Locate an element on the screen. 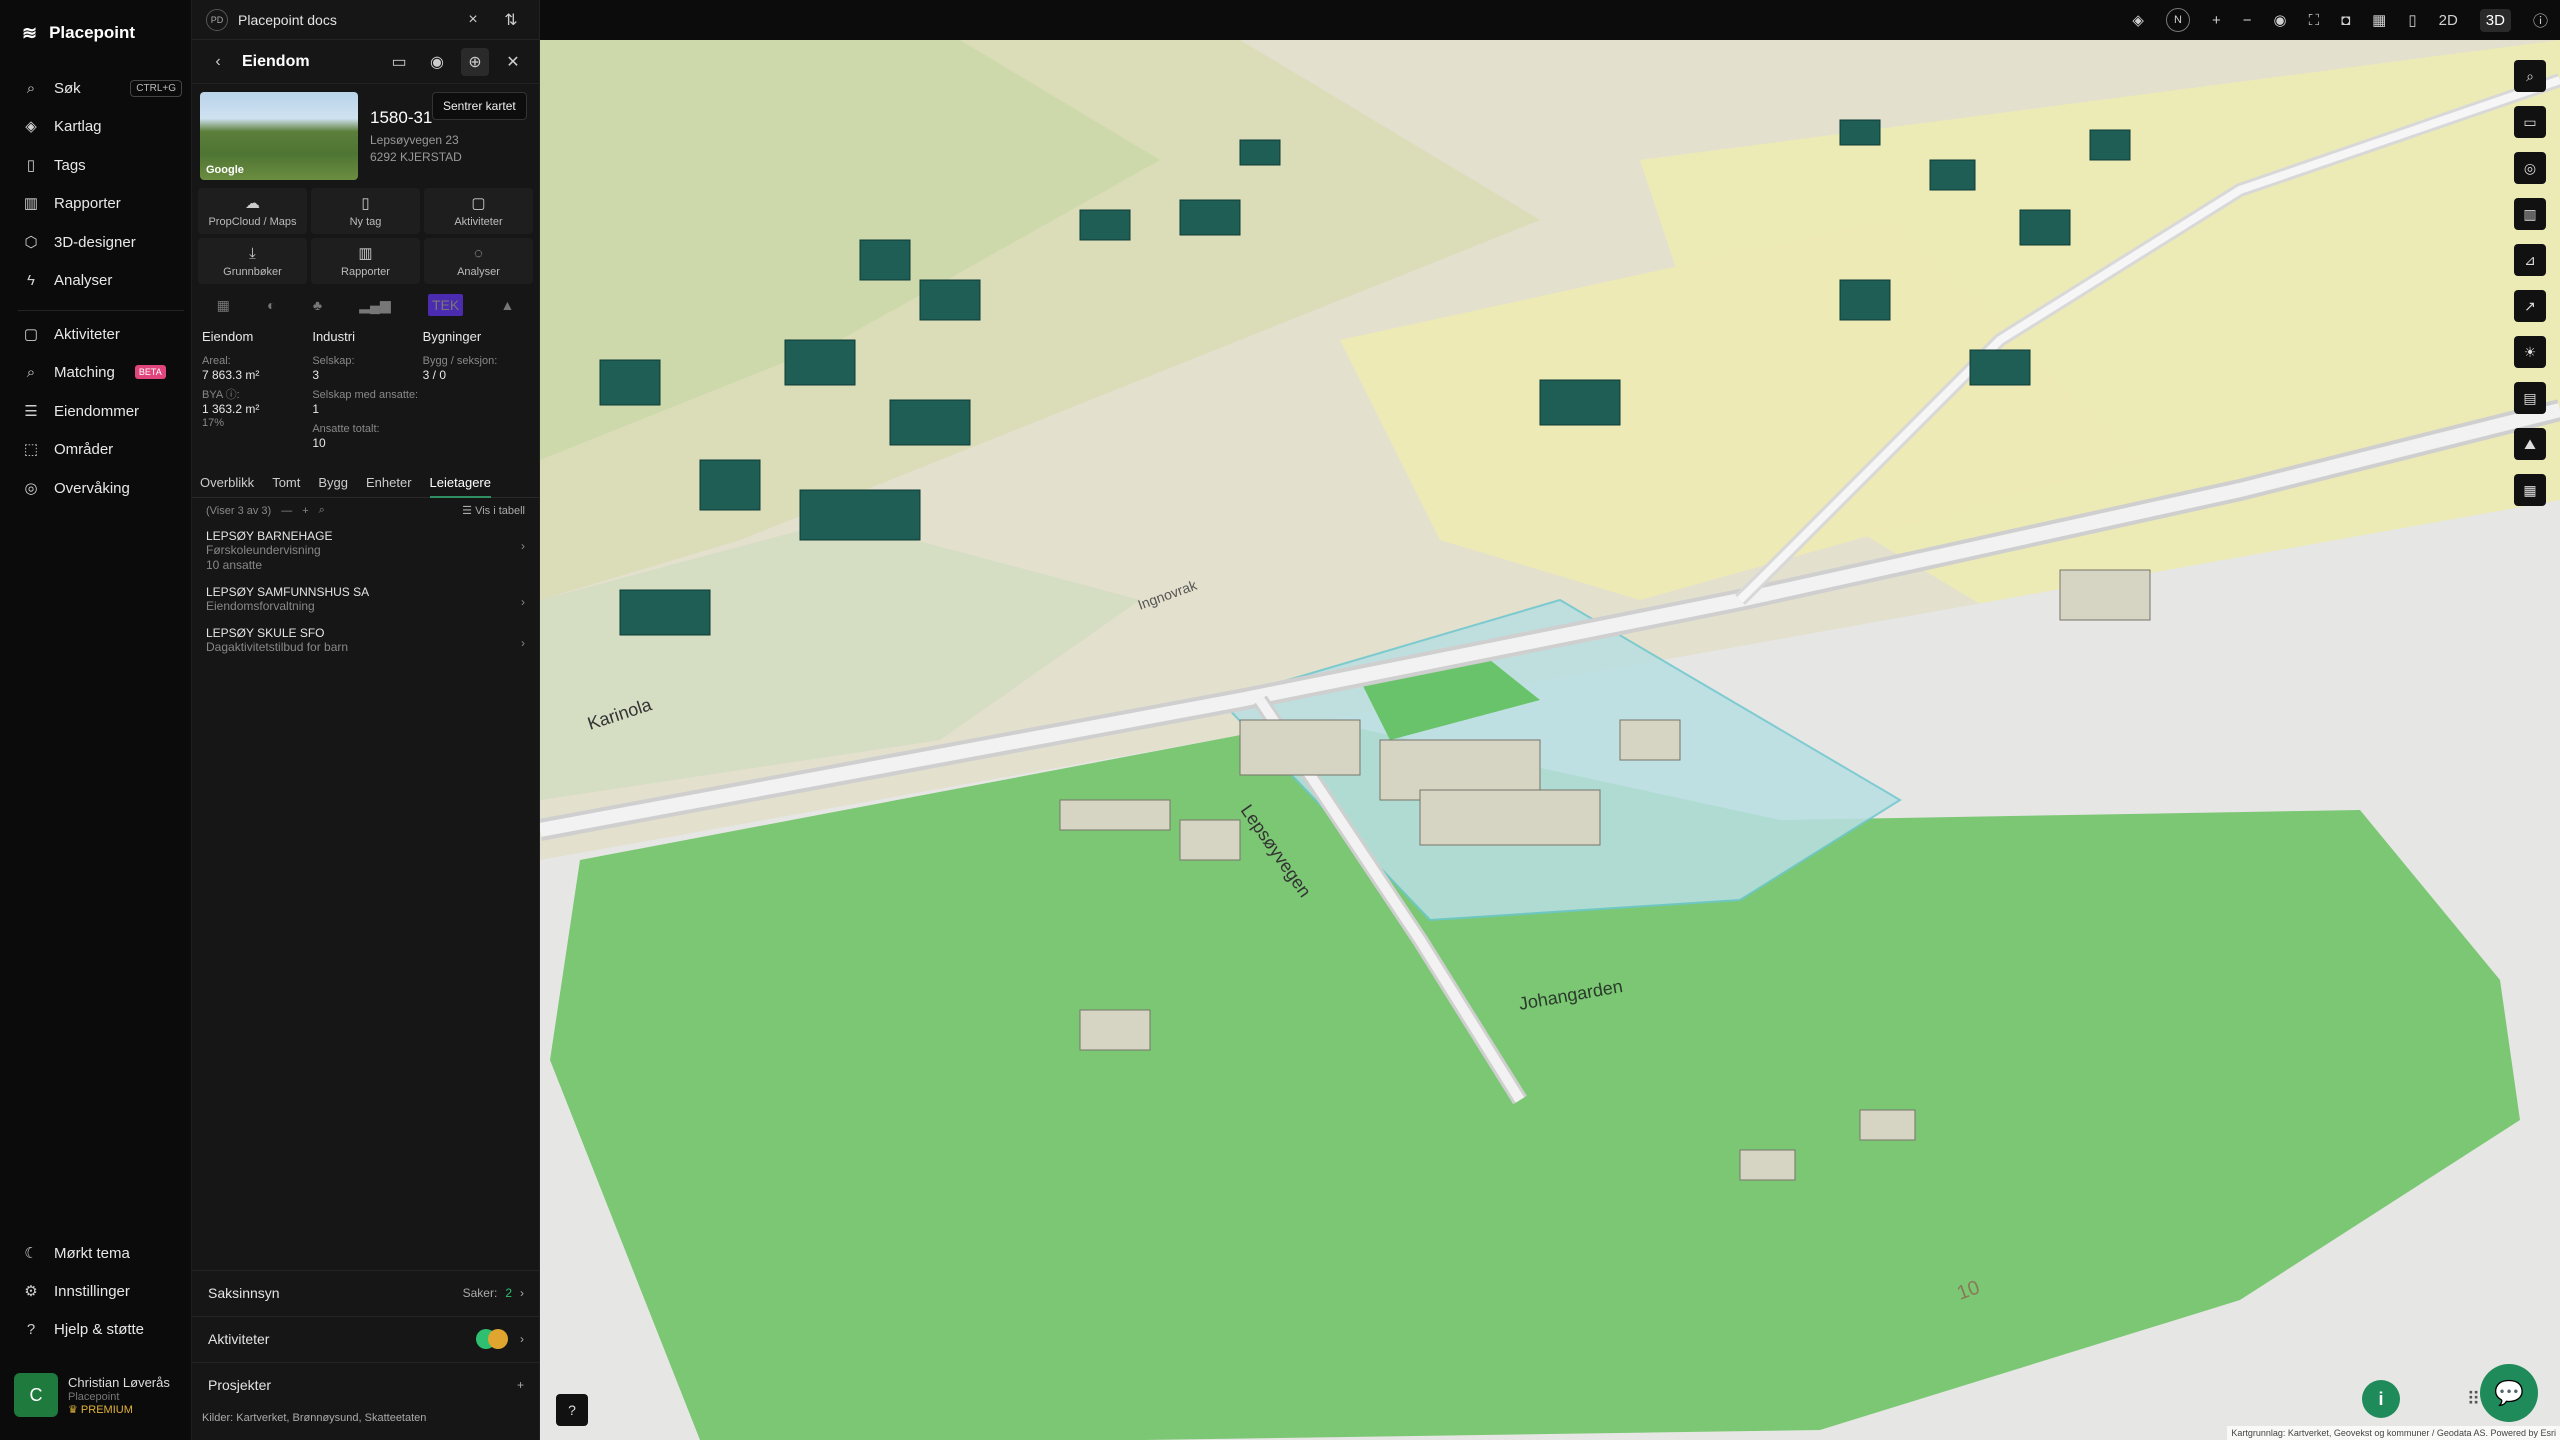 The image size is (2560, 1440). tab-plot: Tomt is located at coordinates (286, 483).